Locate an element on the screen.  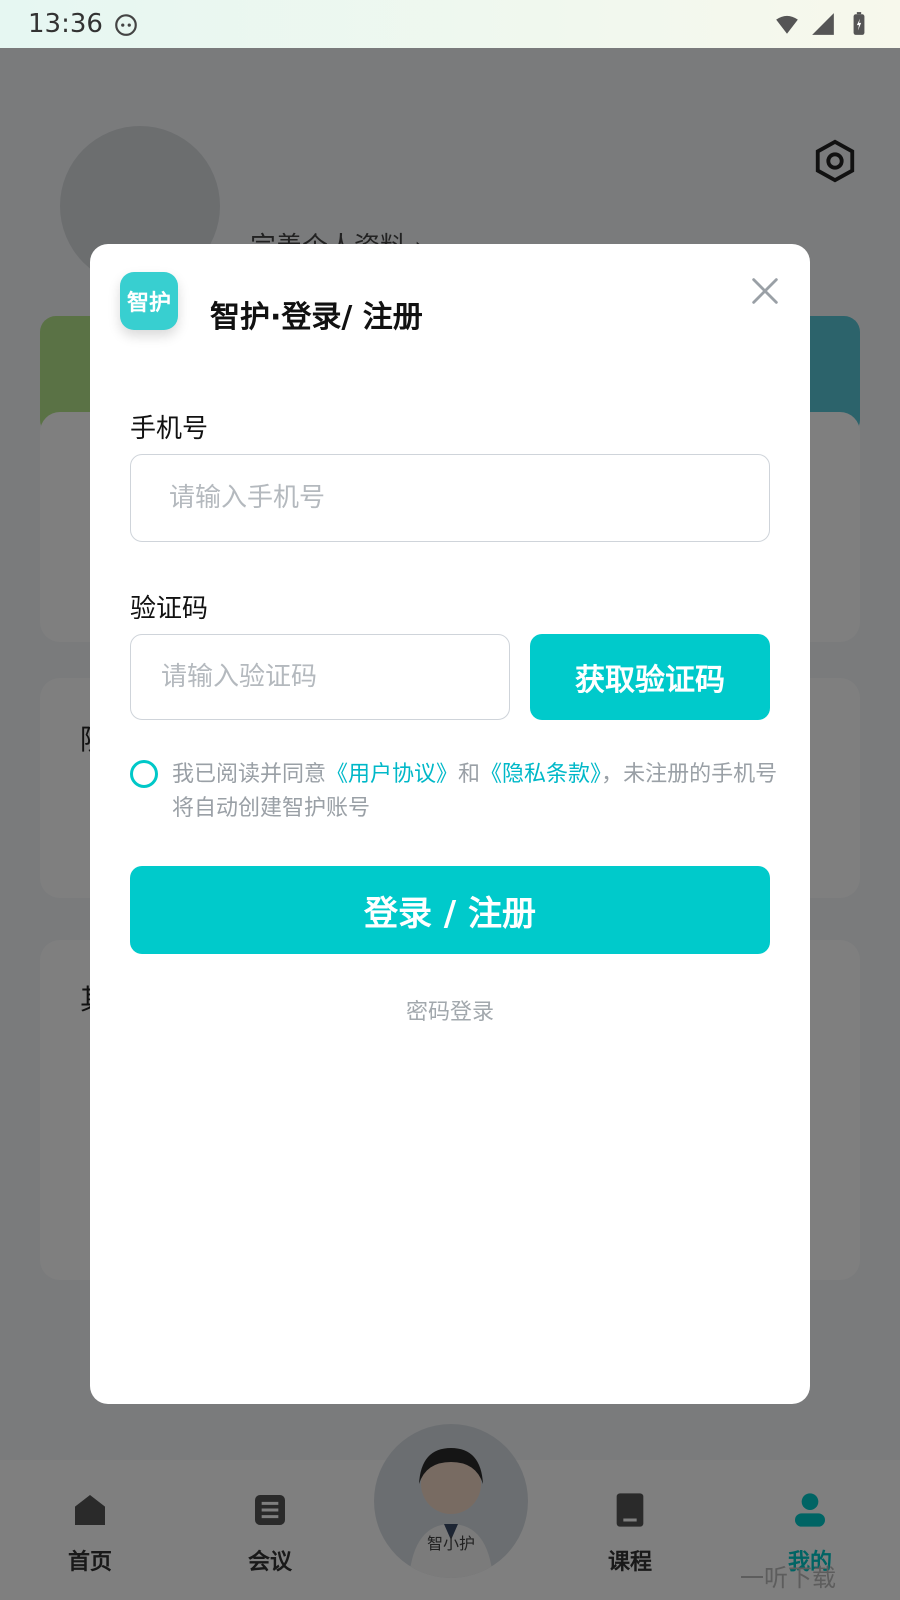
password-login-link: 密码登录 is located at coordinates (450, 1010).